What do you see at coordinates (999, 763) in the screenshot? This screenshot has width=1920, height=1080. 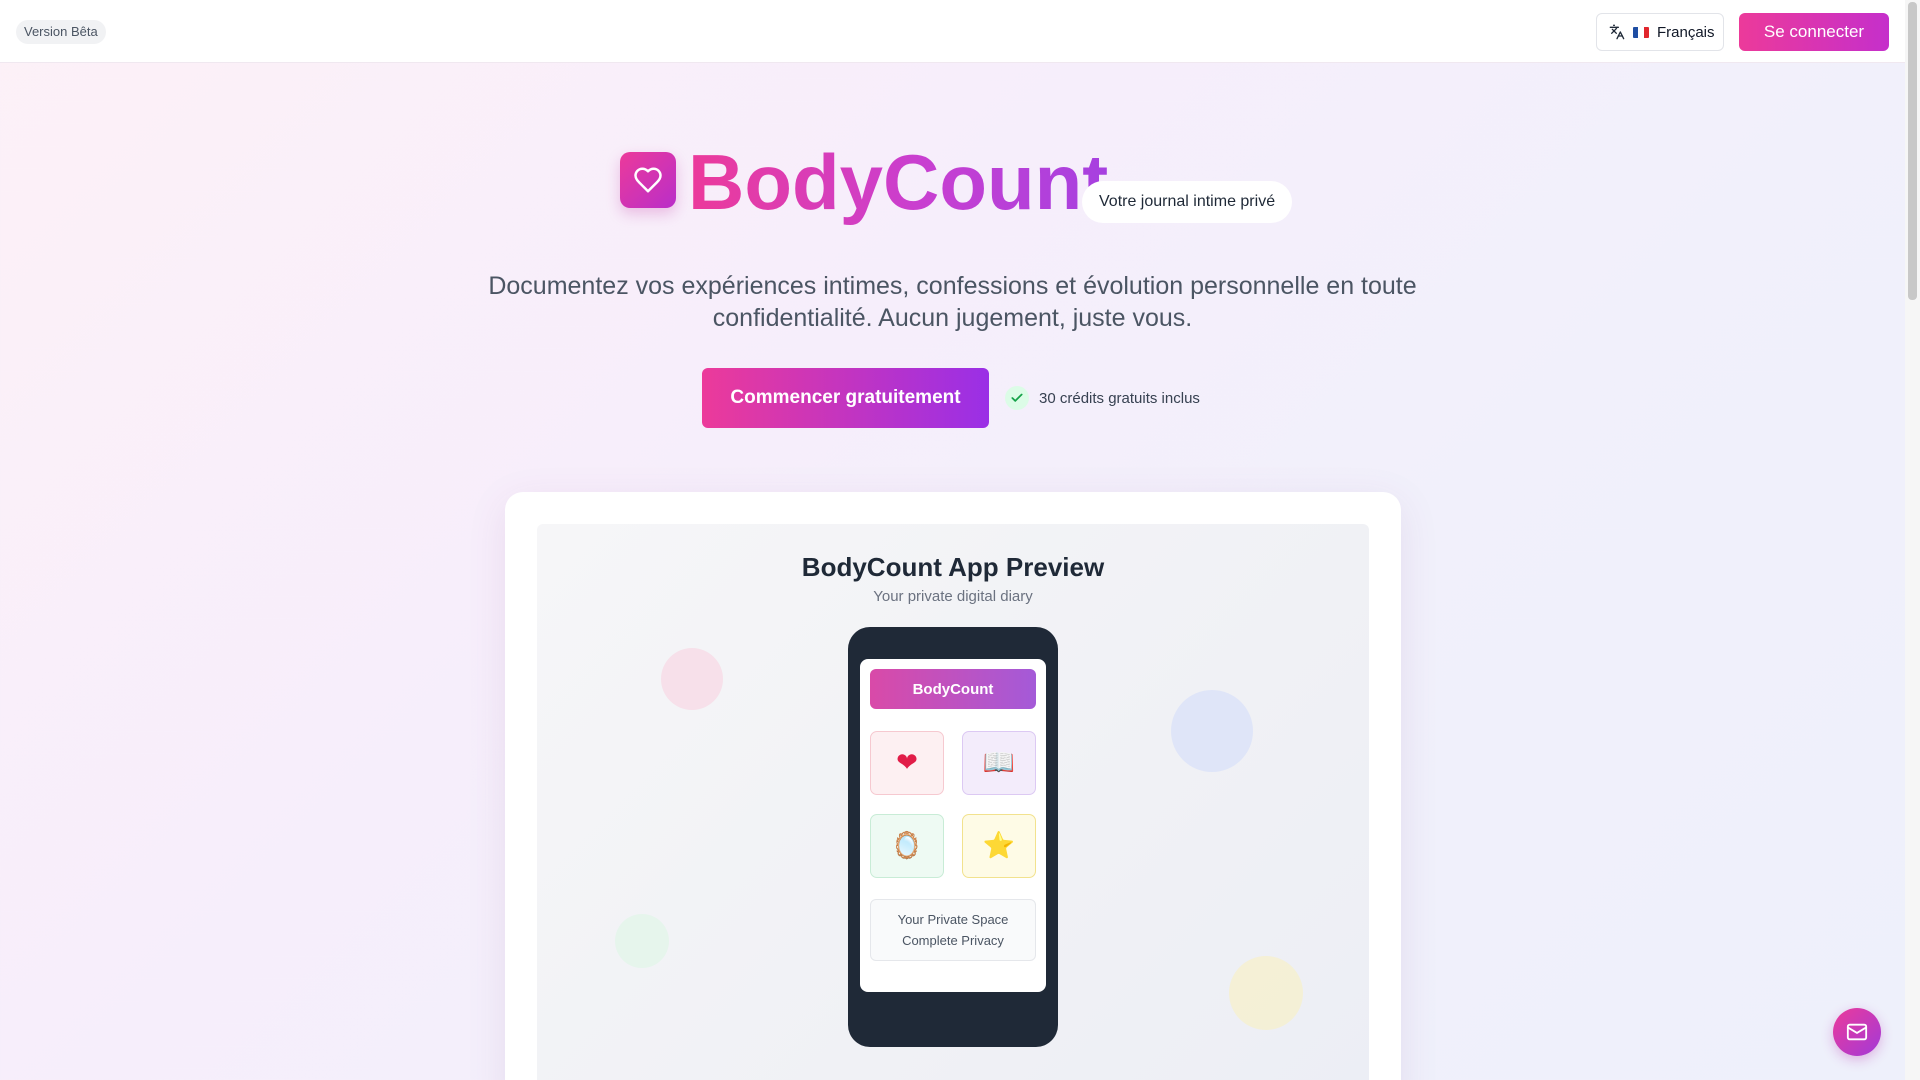 I see `book-icon: 📖` at bounding box center [999, 763].